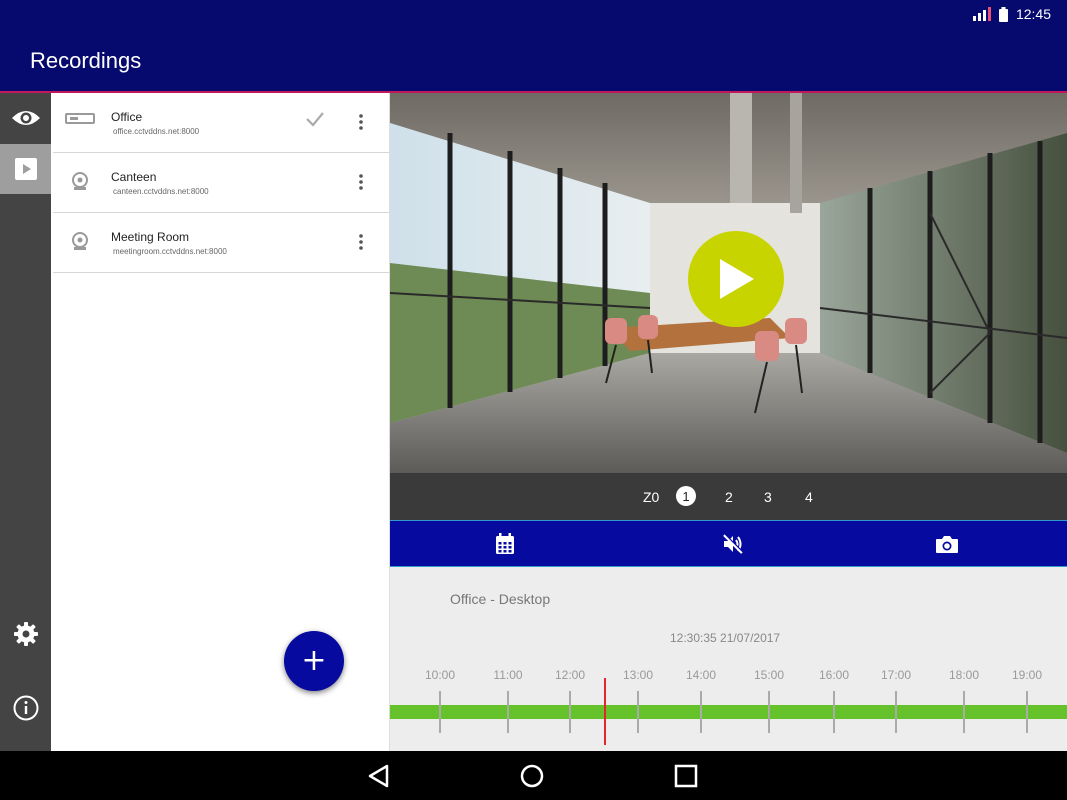 The image size is (1067, 800). I want to click on back-button, so click(379, 776).